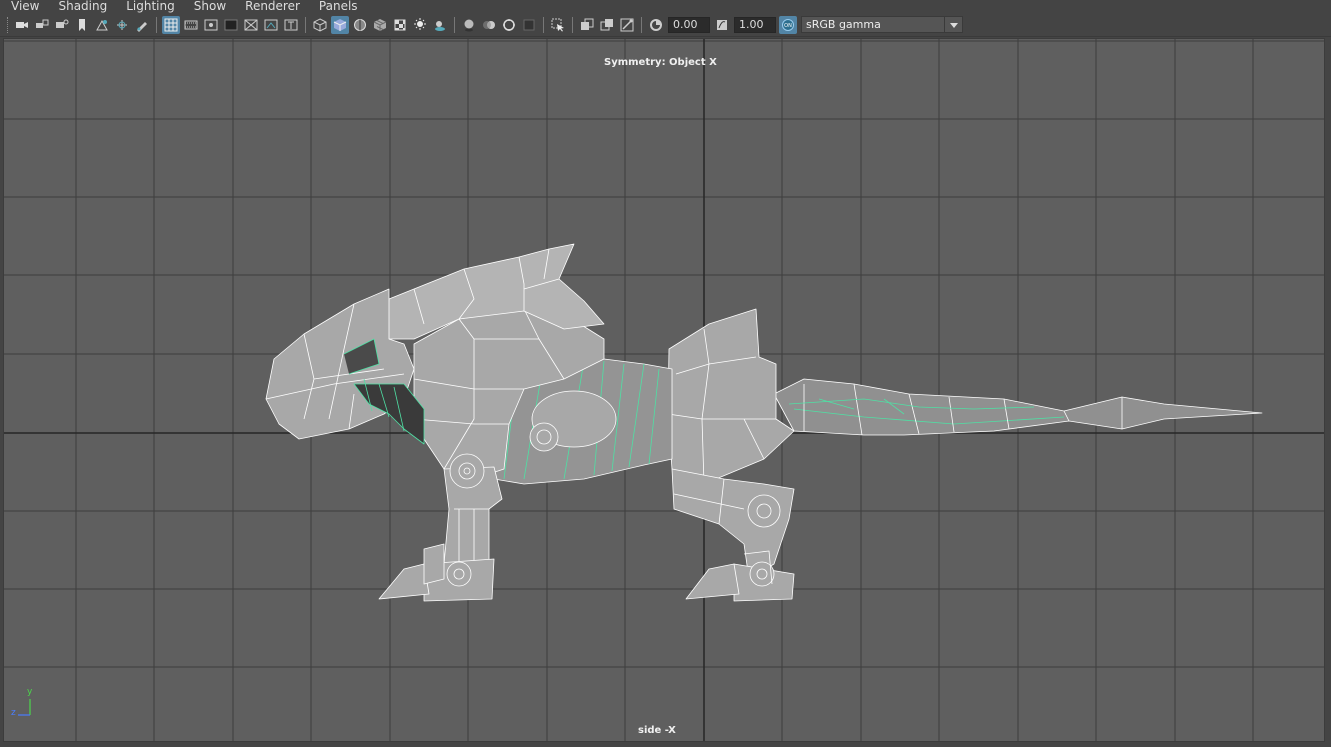 The height and width of the screenshot is (747, 1331). What do you see at coordinates (81, 6) in the screenshot?
I see `menu-shading: Shading` at bounding box center [81, 6].